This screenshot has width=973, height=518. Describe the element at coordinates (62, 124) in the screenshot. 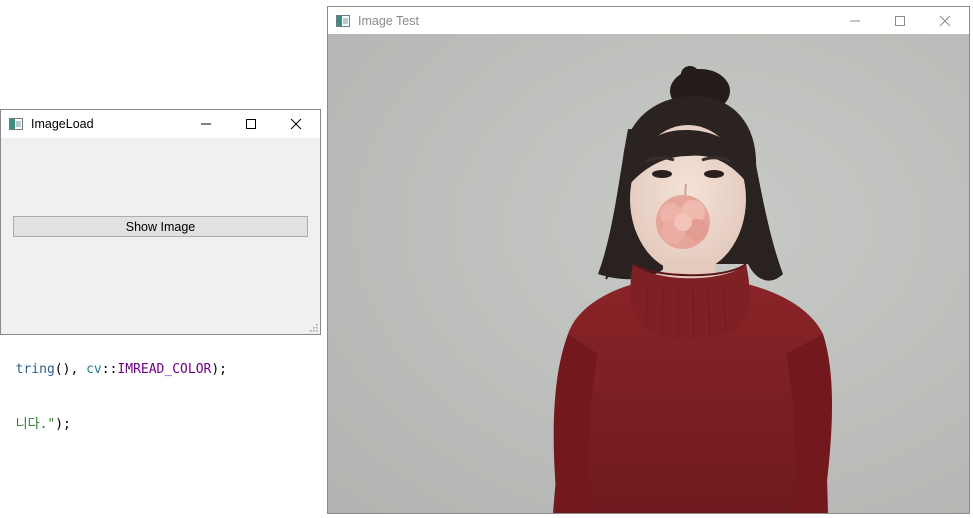

I see `window-title: ImageLoad` at that location.